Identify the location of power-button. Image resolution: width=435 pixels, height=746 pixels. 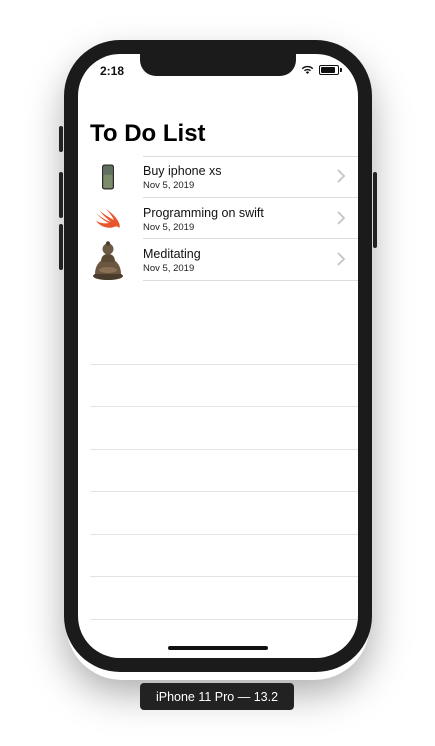
(375, 210).